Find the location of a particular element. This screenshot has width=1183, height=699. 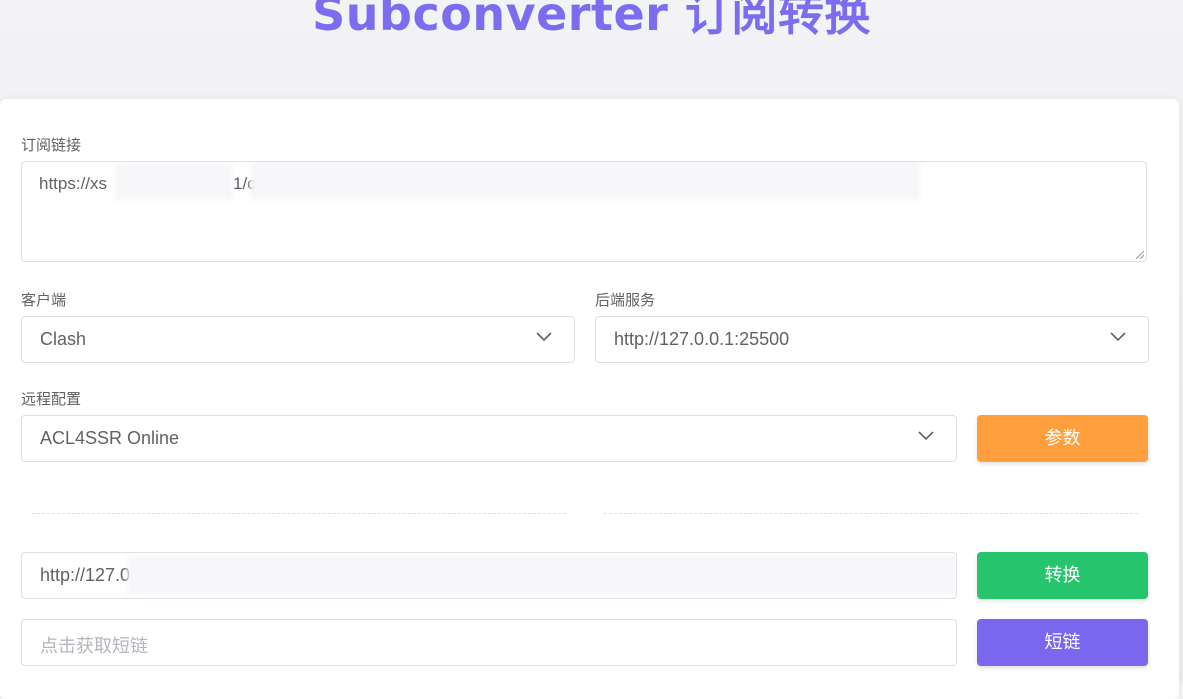

result-url-input: http://127.0 is located at coordinates (489, 575).